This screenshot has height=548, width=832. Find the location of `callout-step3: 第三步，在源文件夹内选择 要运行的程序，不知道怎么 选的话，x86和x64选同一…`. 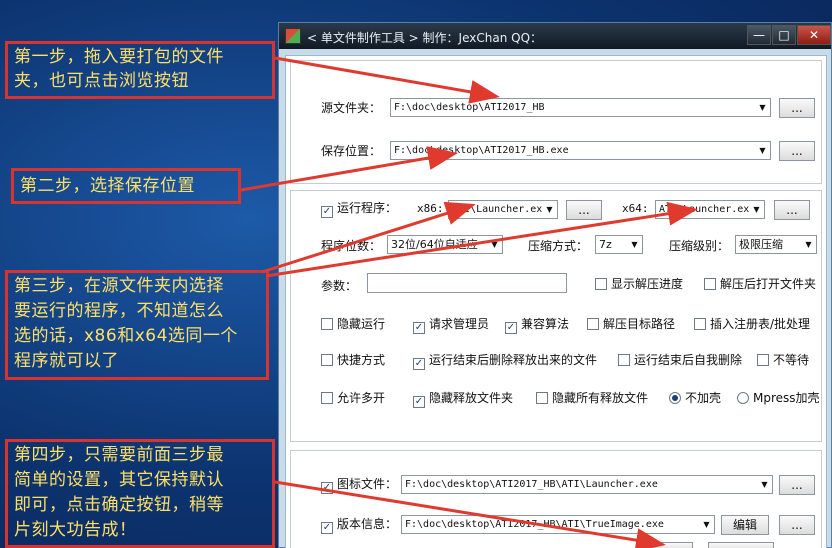

callout-step3: 第三步，在源文件夹内选择 要运行的程序，不知道怎么 选的话，x86和x64选同一… is located at coordinates (137, 325).